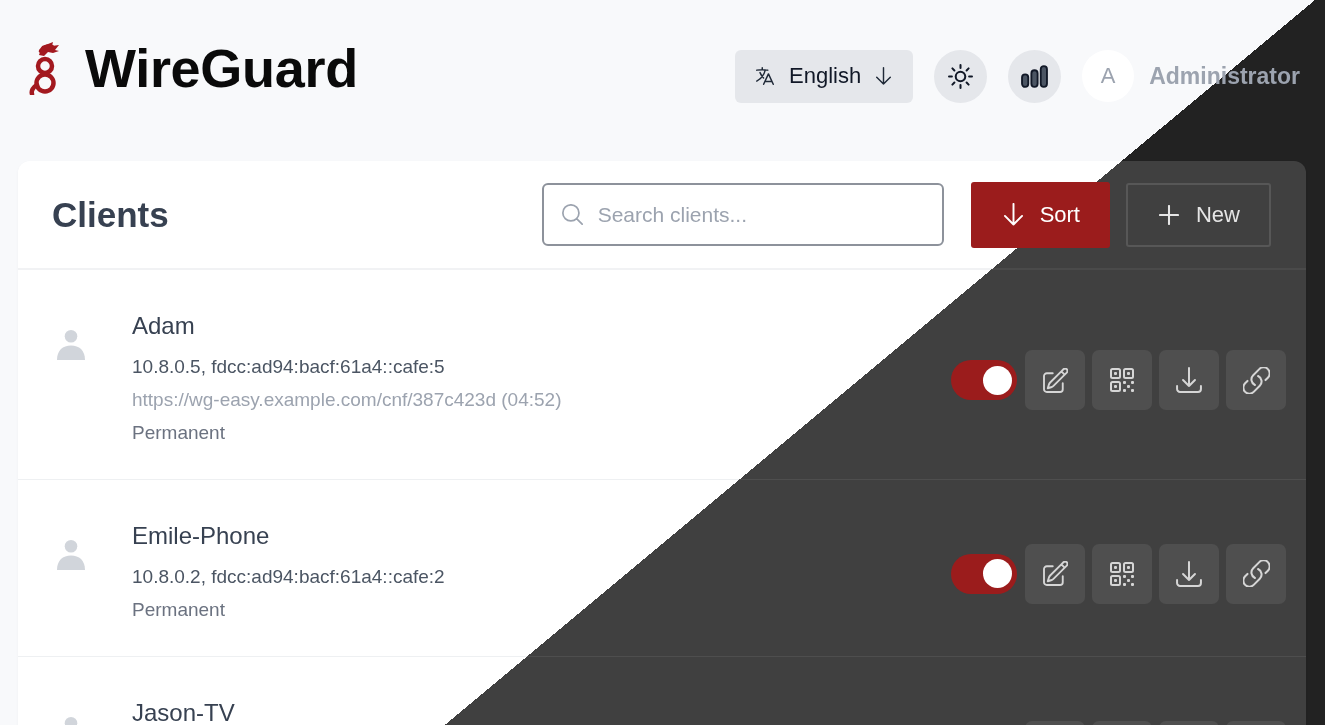 The image size is (1325, 725). Describe the element at coordinates (1040, 214) in the screenshot. I see `sort-button: Sort` at that location.